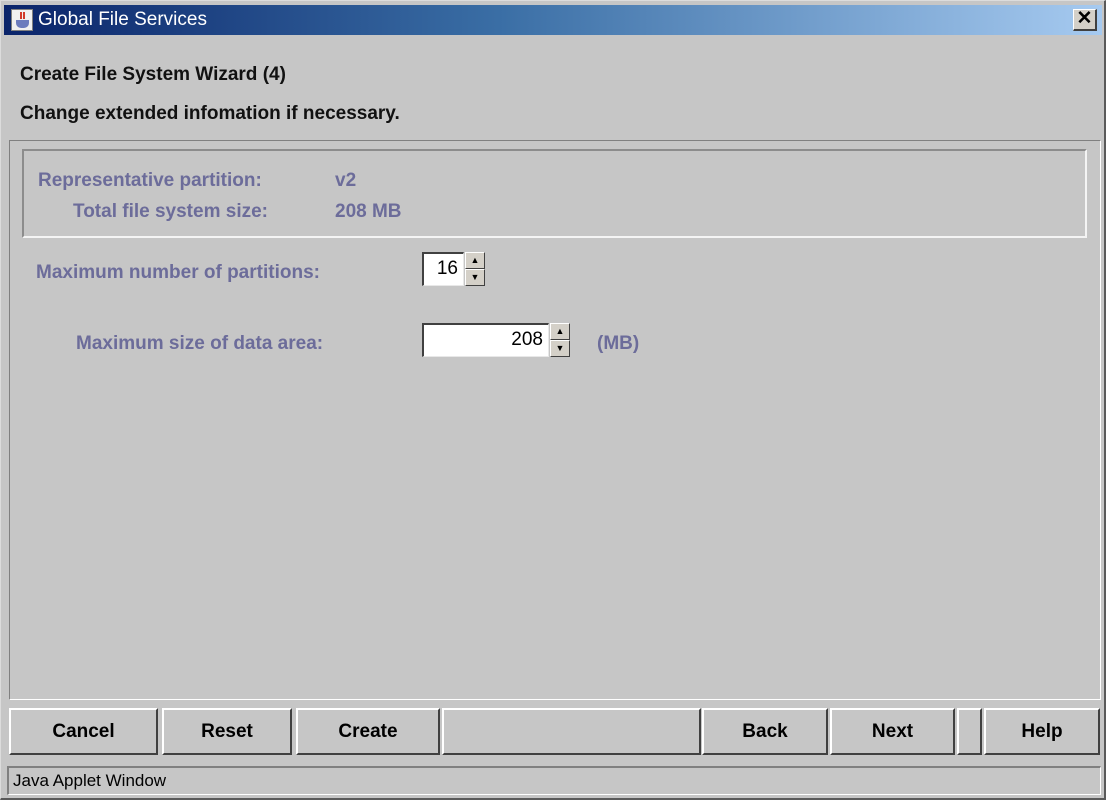 The image size is (1106, 800). I want to click on coffee-cup, so click(22, 24).